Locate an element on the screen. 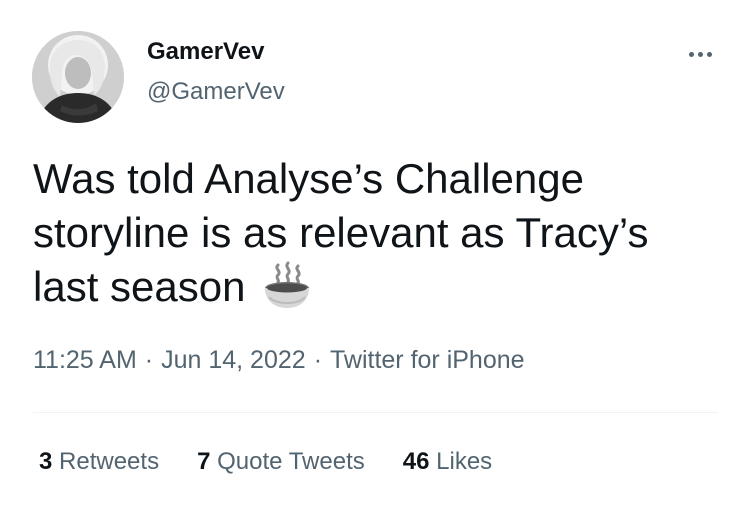 The image size is (750, 509). tweet-source: Twitter for iPhone is located at coordinates (427, 360).